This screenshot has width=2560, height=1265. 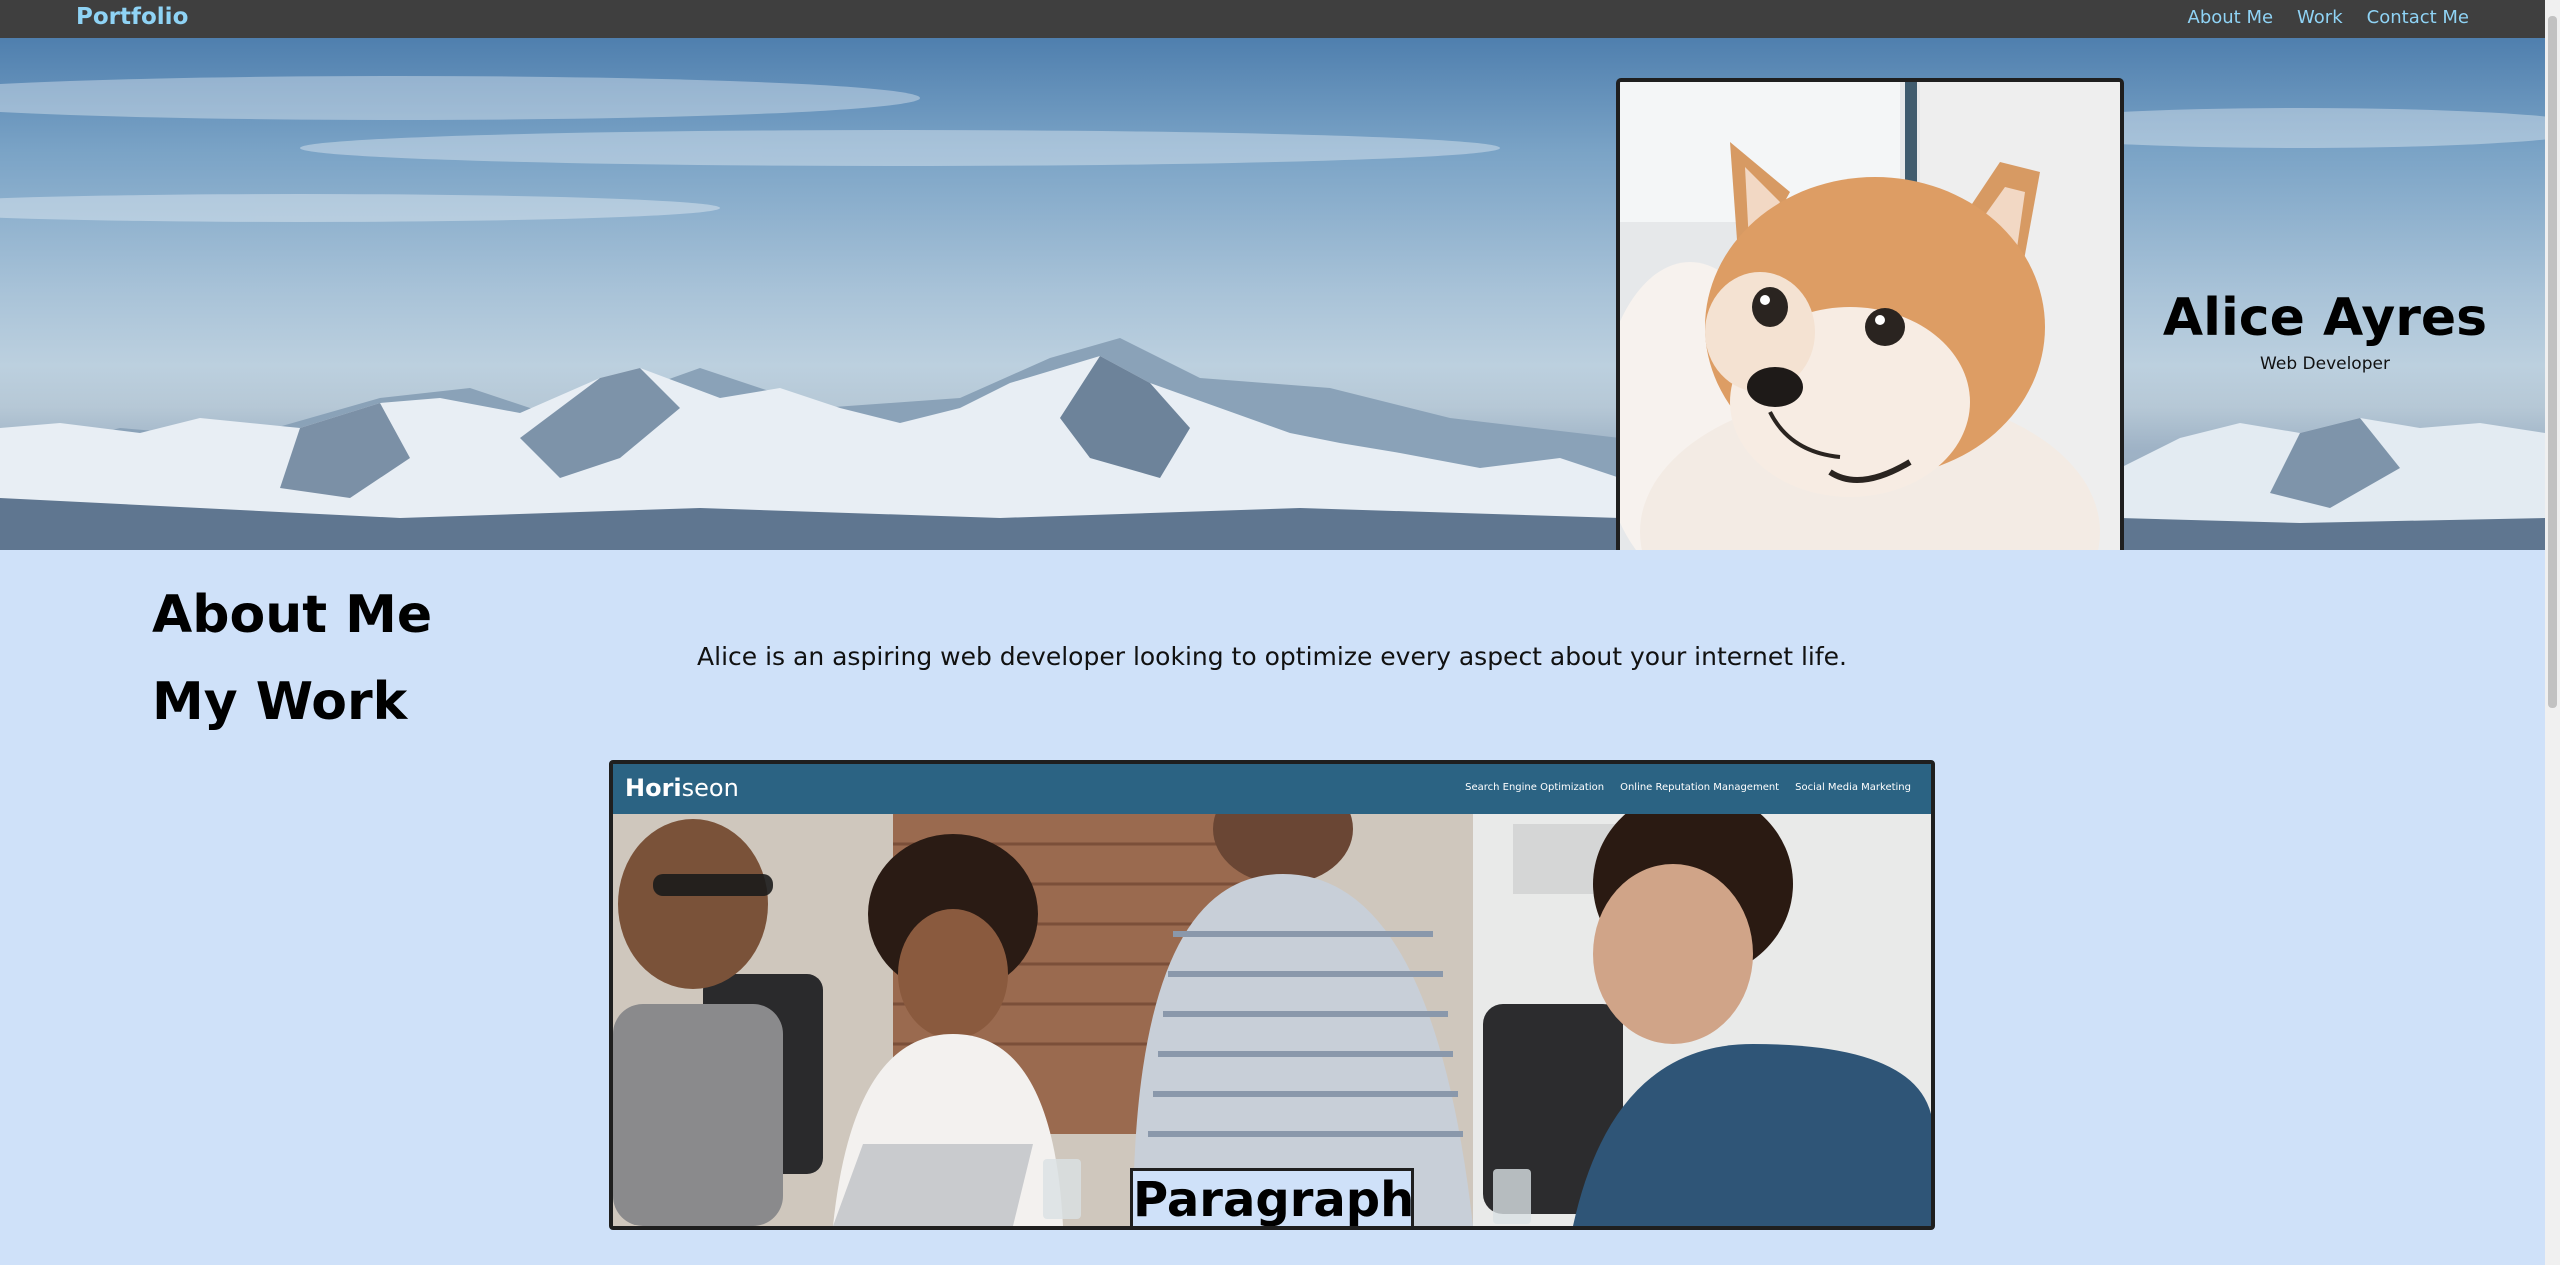 I want to click on project-nav-item: Search Engine Optimization, so click(x=1535, y=787).